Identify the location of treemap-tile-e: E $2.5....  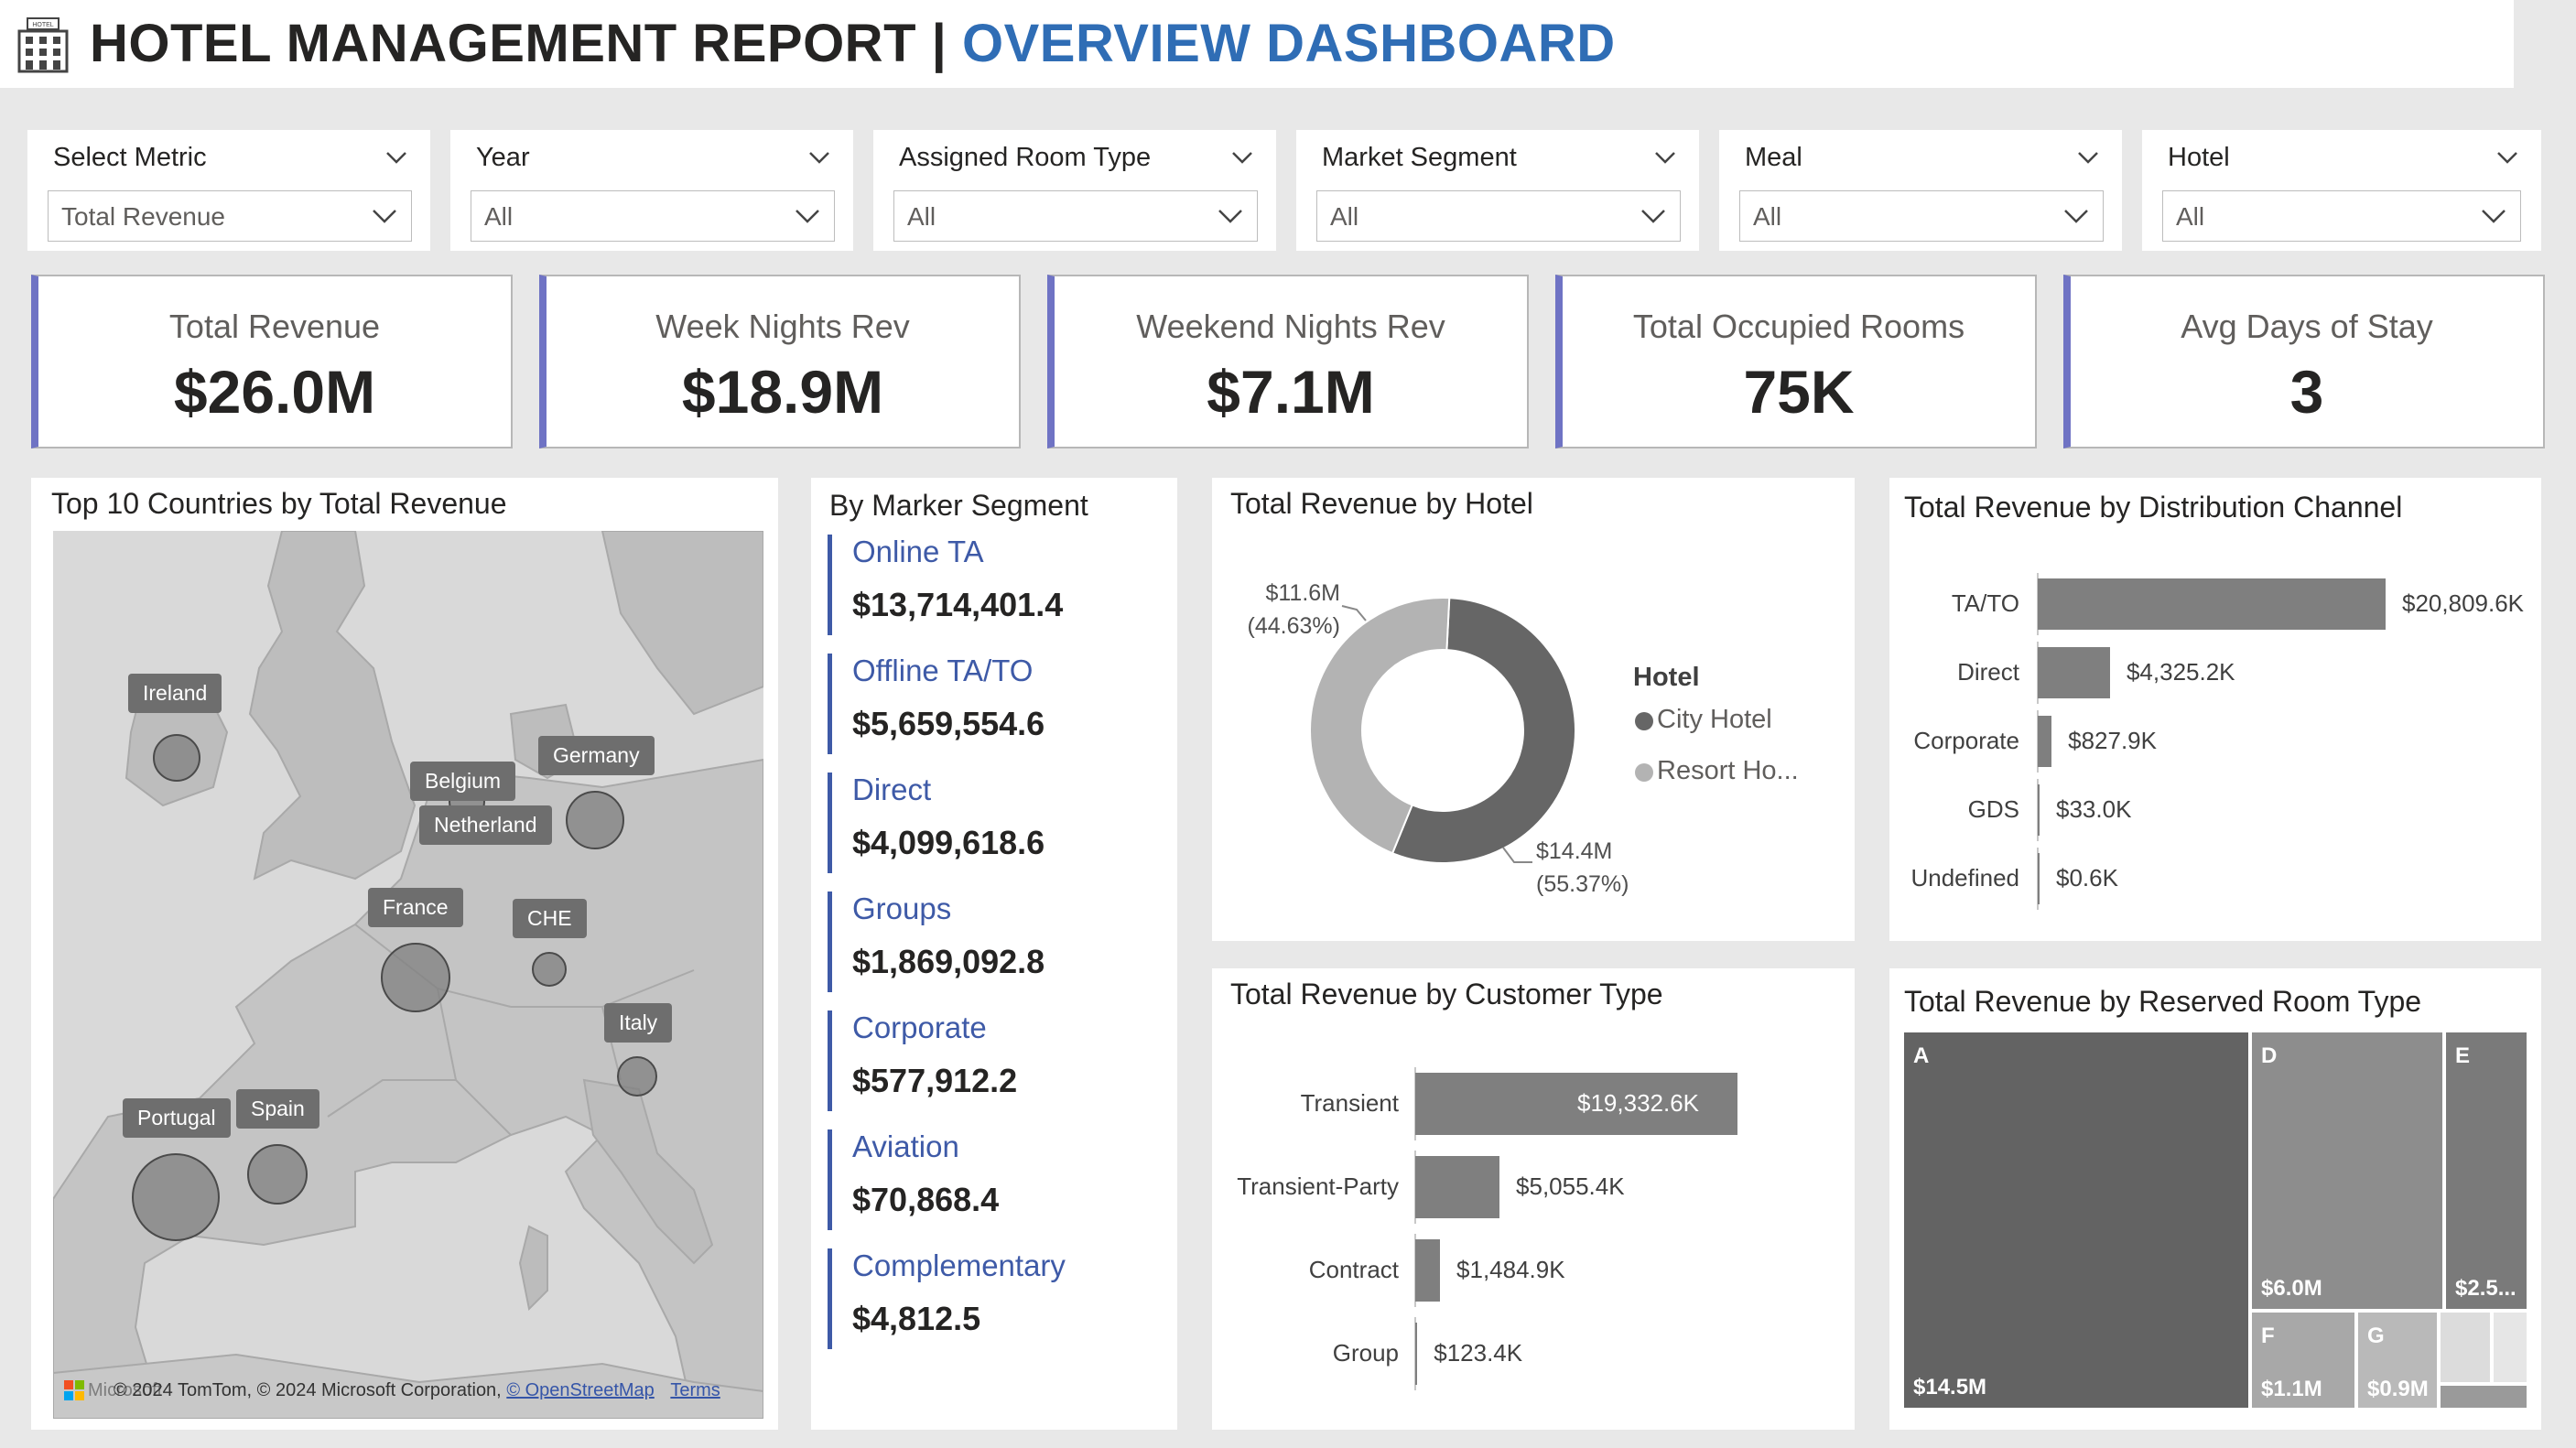
(2487, 1170).